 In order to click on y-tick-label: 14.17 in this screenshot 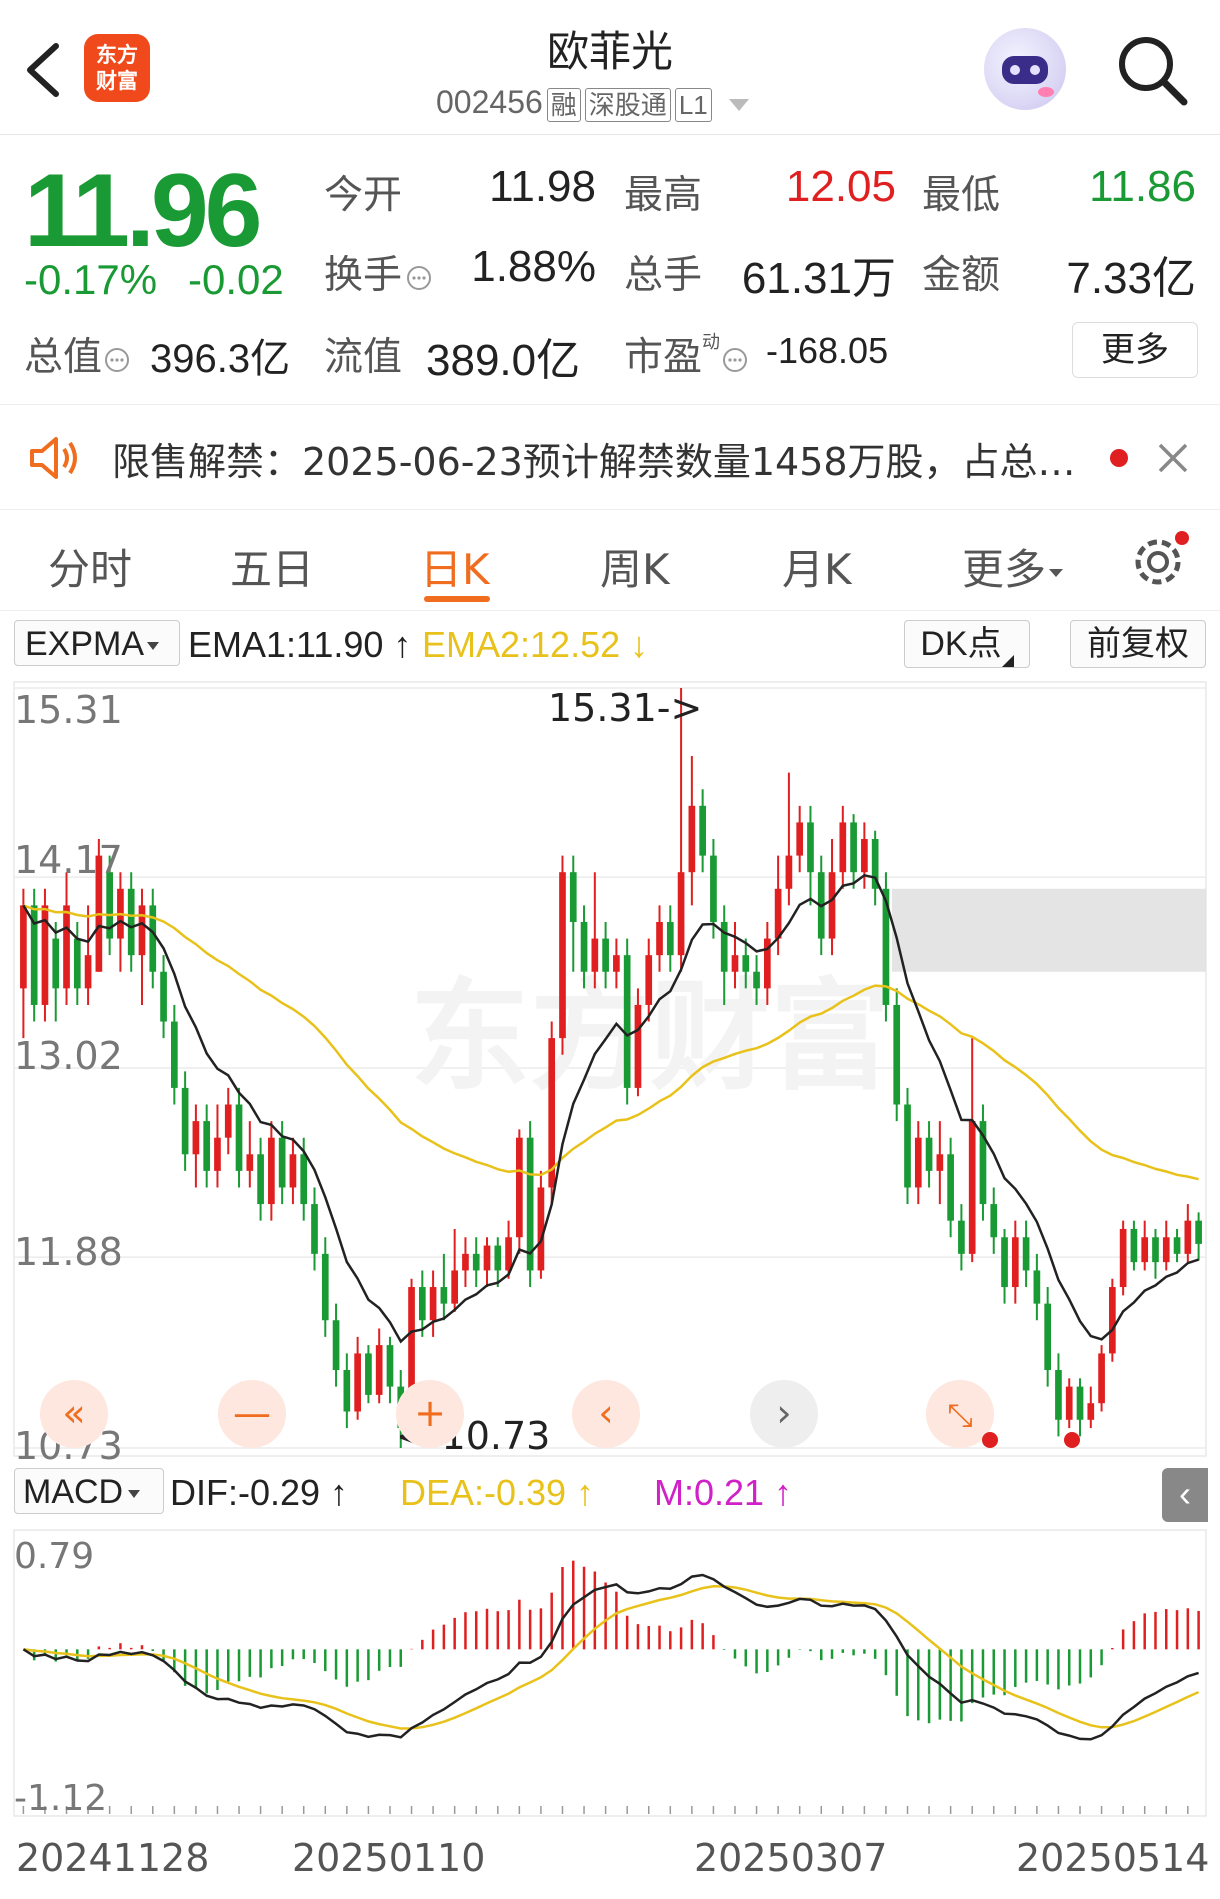, I will do `click(68, 860)`.